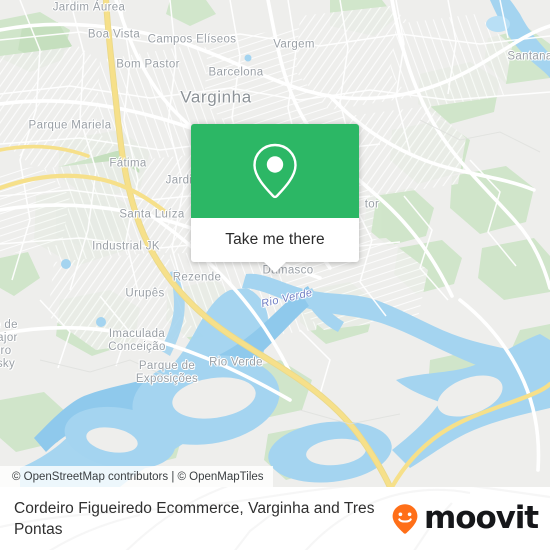 This screenshot has height=550, width=550. I want to click on map-popup-card: Take me there, so click(275, 198).